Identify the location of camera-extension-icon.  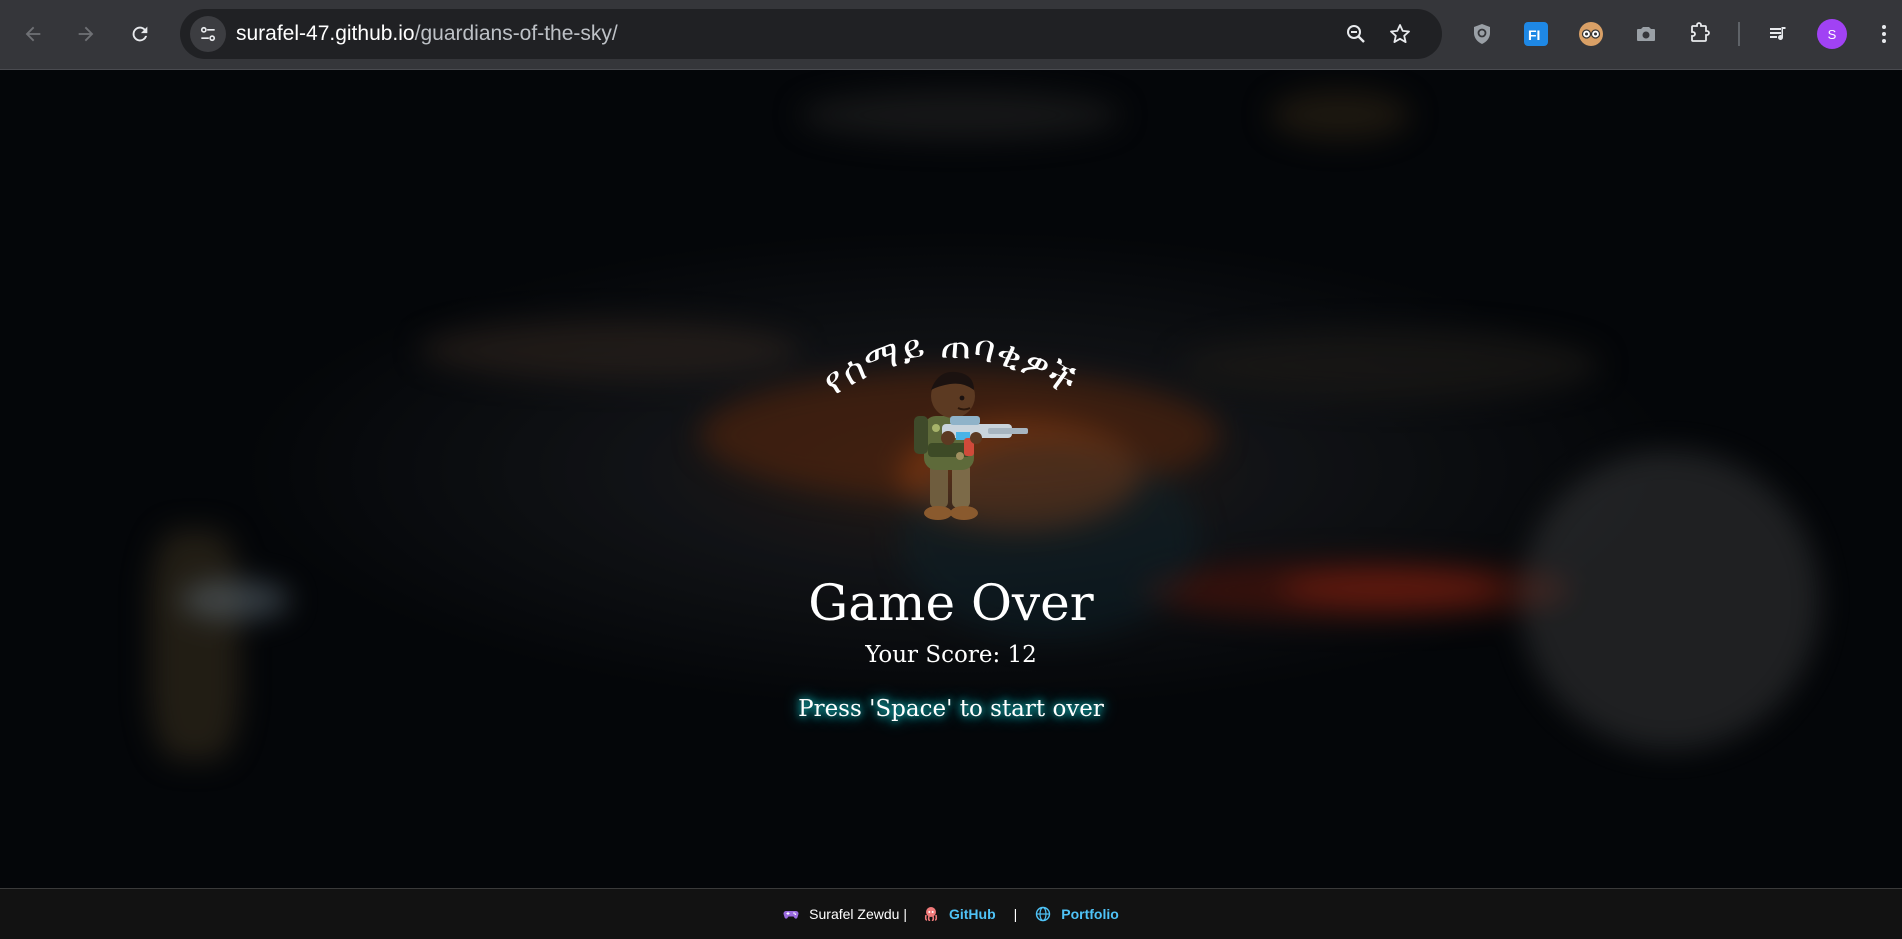
(1646, 34).